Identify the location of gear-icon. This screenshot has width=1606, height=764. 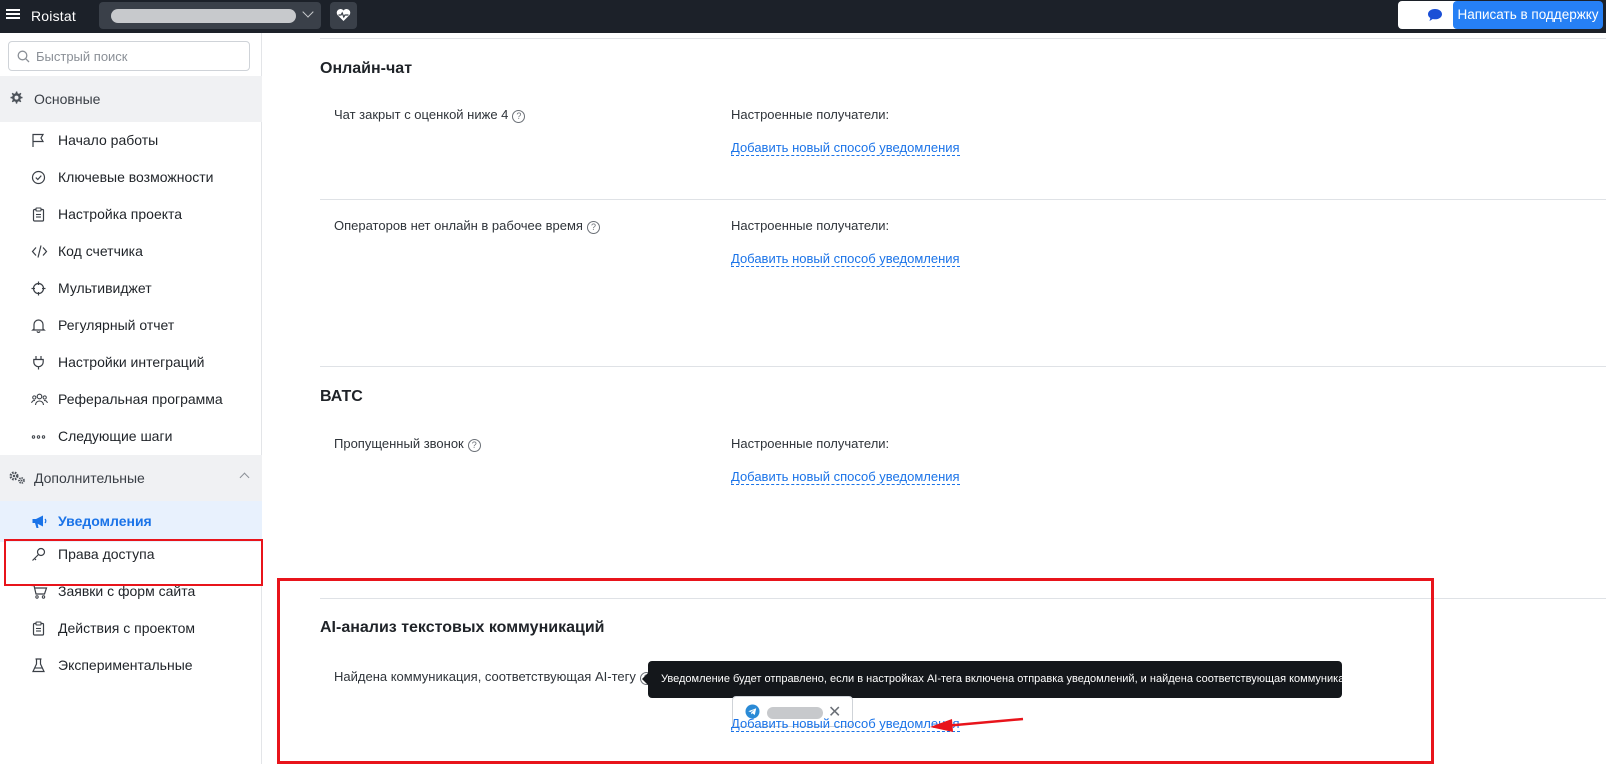
(16, 97).